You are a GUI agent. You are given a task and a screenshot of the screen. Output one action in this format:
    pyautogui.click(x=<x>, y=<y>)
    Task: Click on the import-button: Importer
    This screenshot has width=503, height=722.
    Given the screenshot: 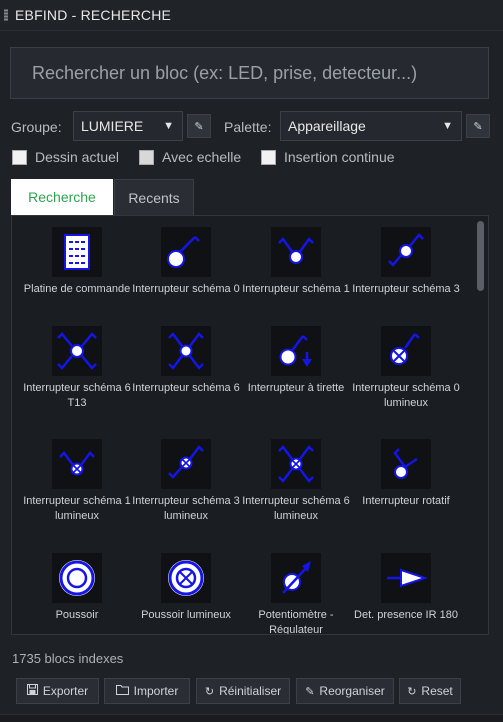 What is the action you would take?
    pyautogui.click(x=147, y=691)
    